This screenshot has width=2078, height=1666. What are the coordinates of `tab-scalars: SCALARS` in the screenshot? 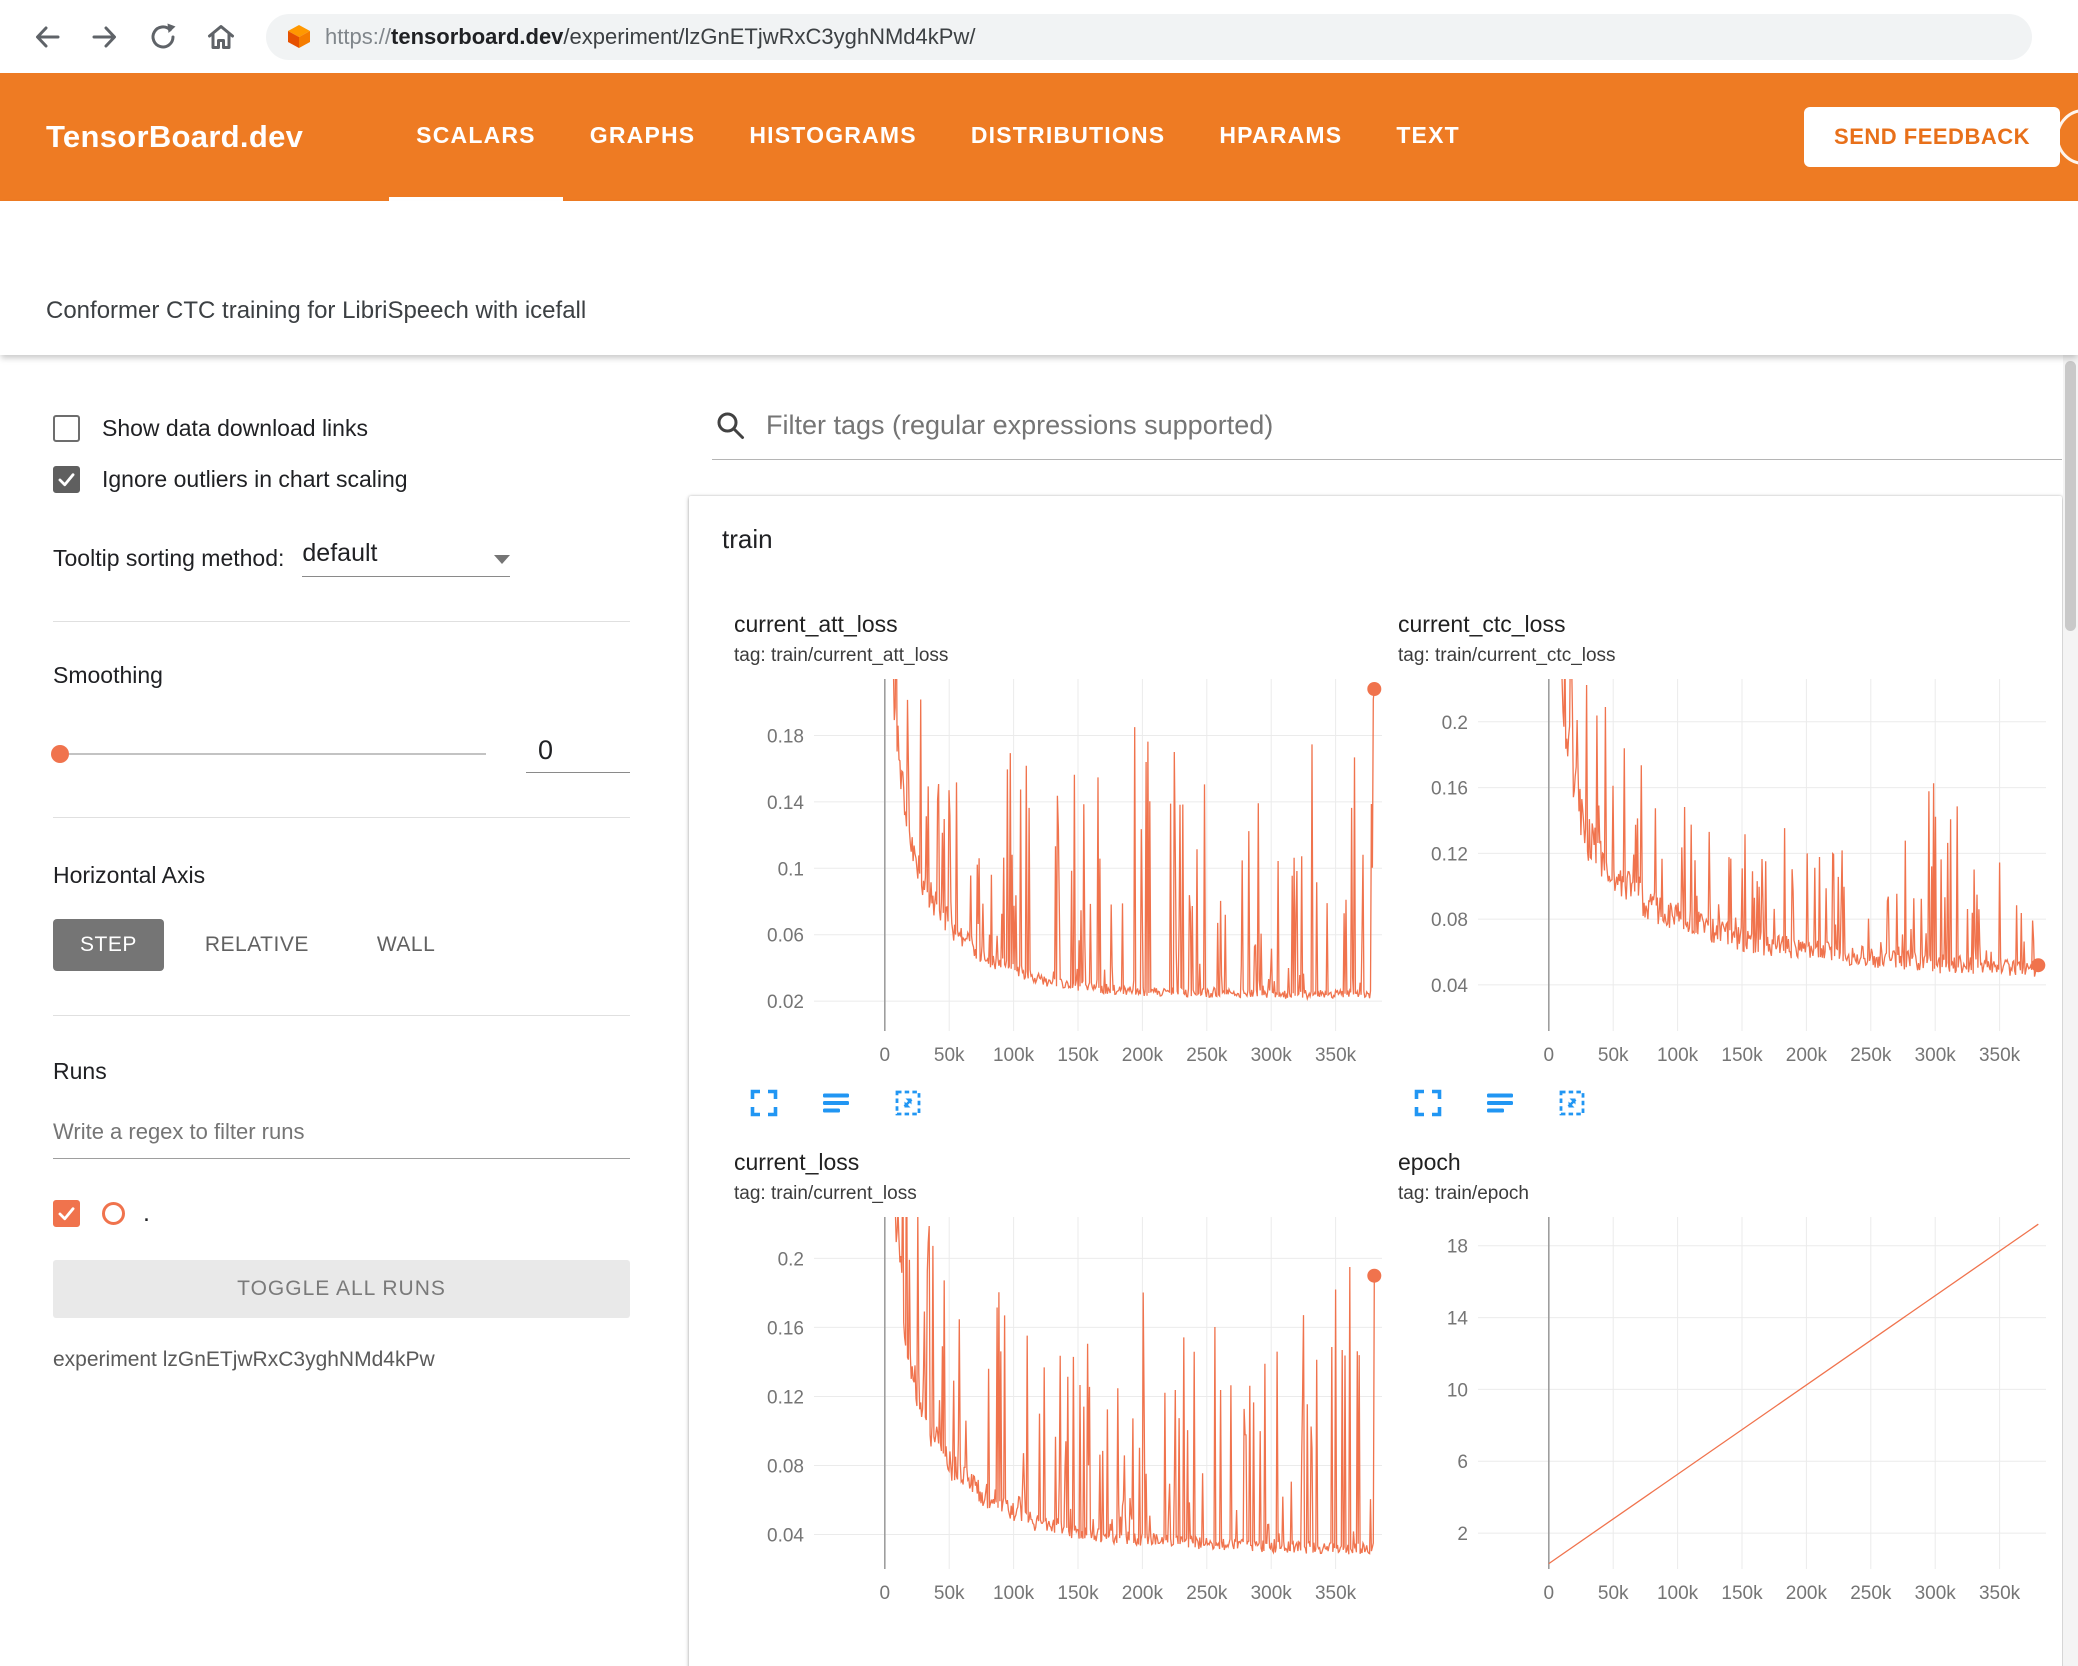 It's located at (476, 137).